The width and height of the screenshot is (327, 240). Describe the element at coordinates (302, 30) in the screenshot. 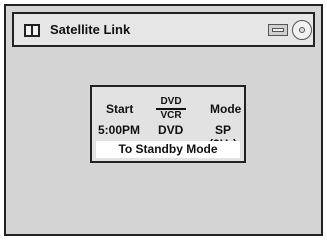

I see `disc-icon` at that location.